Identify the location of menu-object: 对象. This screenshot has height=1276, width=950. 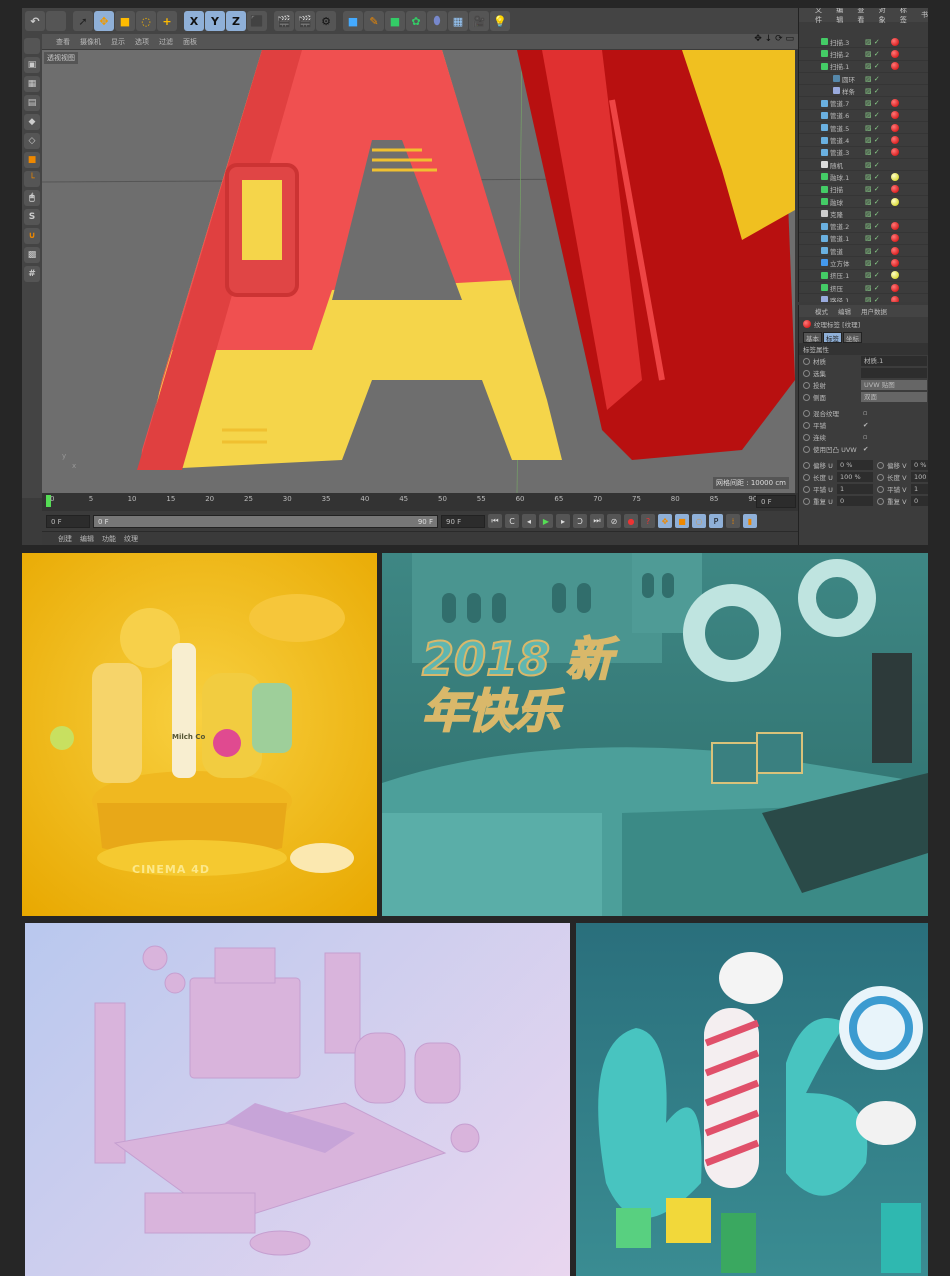
(885, 16).